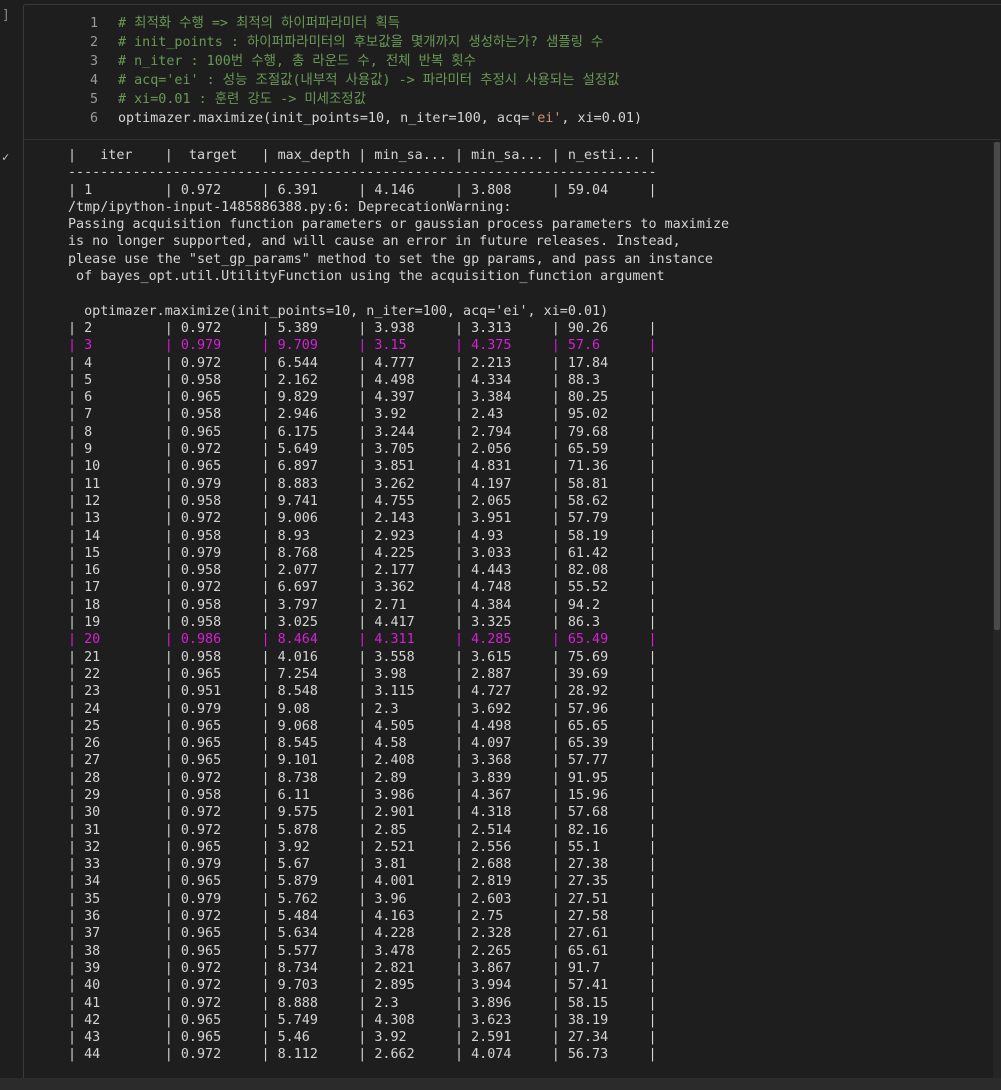 The image size is (1001, 1090). What do you see at coordinates (512, 99) in the screenshot?
I see `code-line: 5 # xi=0.01 : 훈련 강도 -> 미세조정값` at bounding box center [512, 99].